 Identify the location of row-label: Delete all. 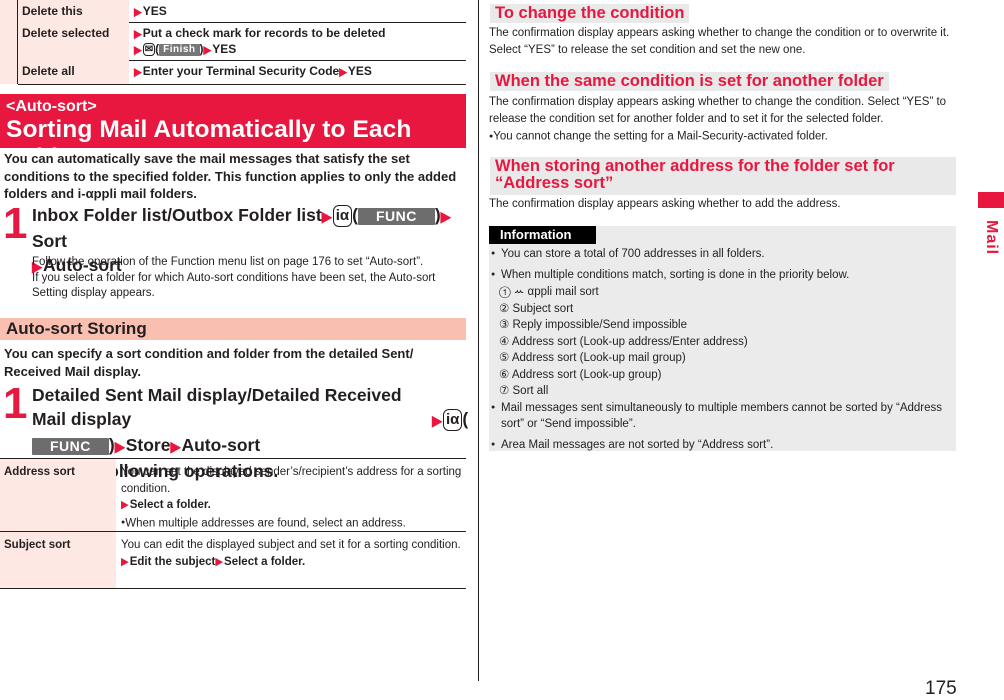
(73, 72).